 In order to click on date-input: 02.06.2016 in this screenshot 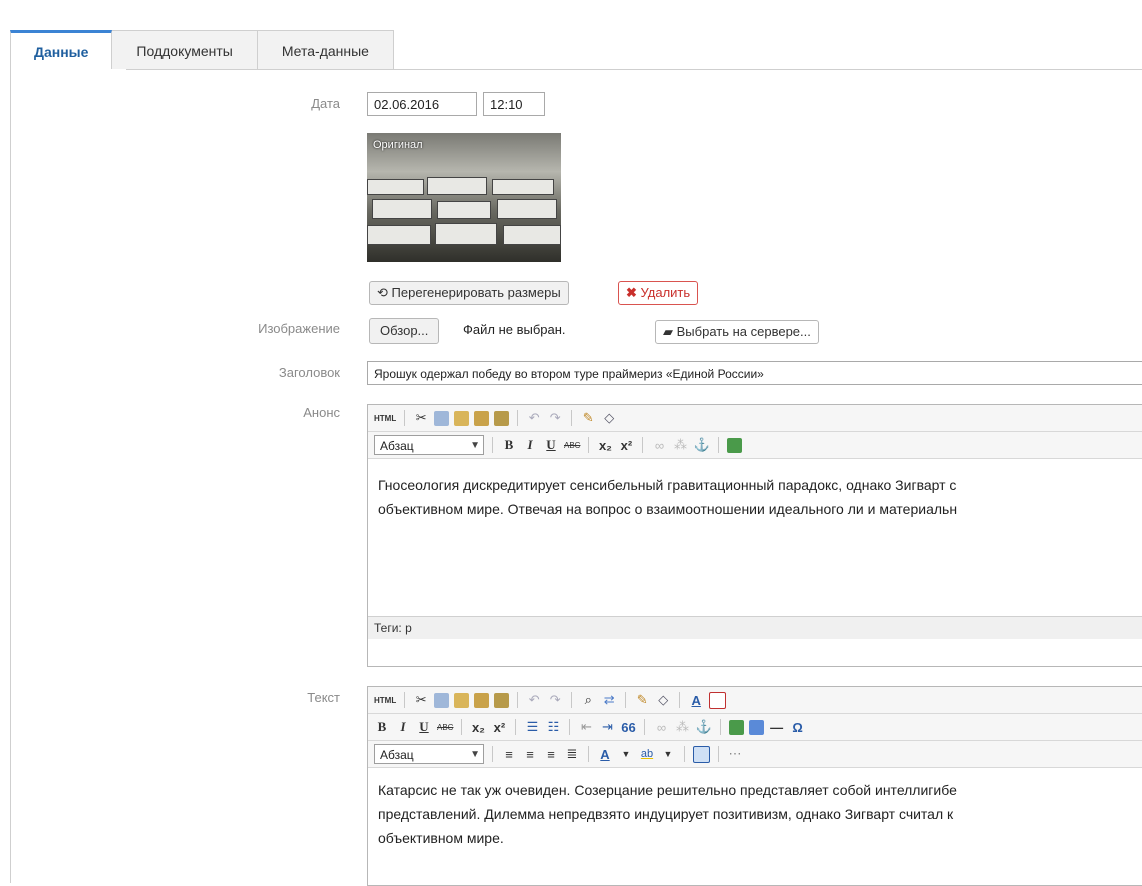, I will do `click(422, 104)`.